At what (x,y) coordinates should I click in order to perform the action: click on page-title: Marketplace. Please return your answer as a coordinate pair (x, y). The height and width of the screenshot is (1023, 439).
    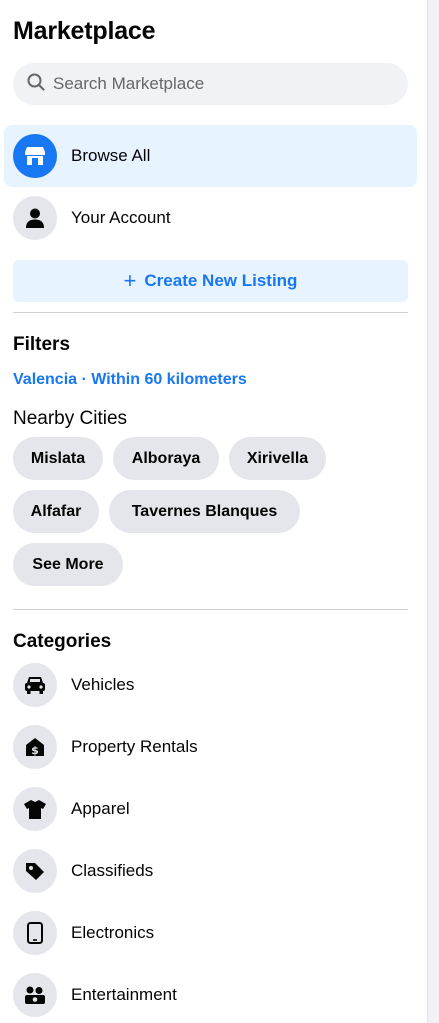
    Looking at the image, I should click on (84, 31).